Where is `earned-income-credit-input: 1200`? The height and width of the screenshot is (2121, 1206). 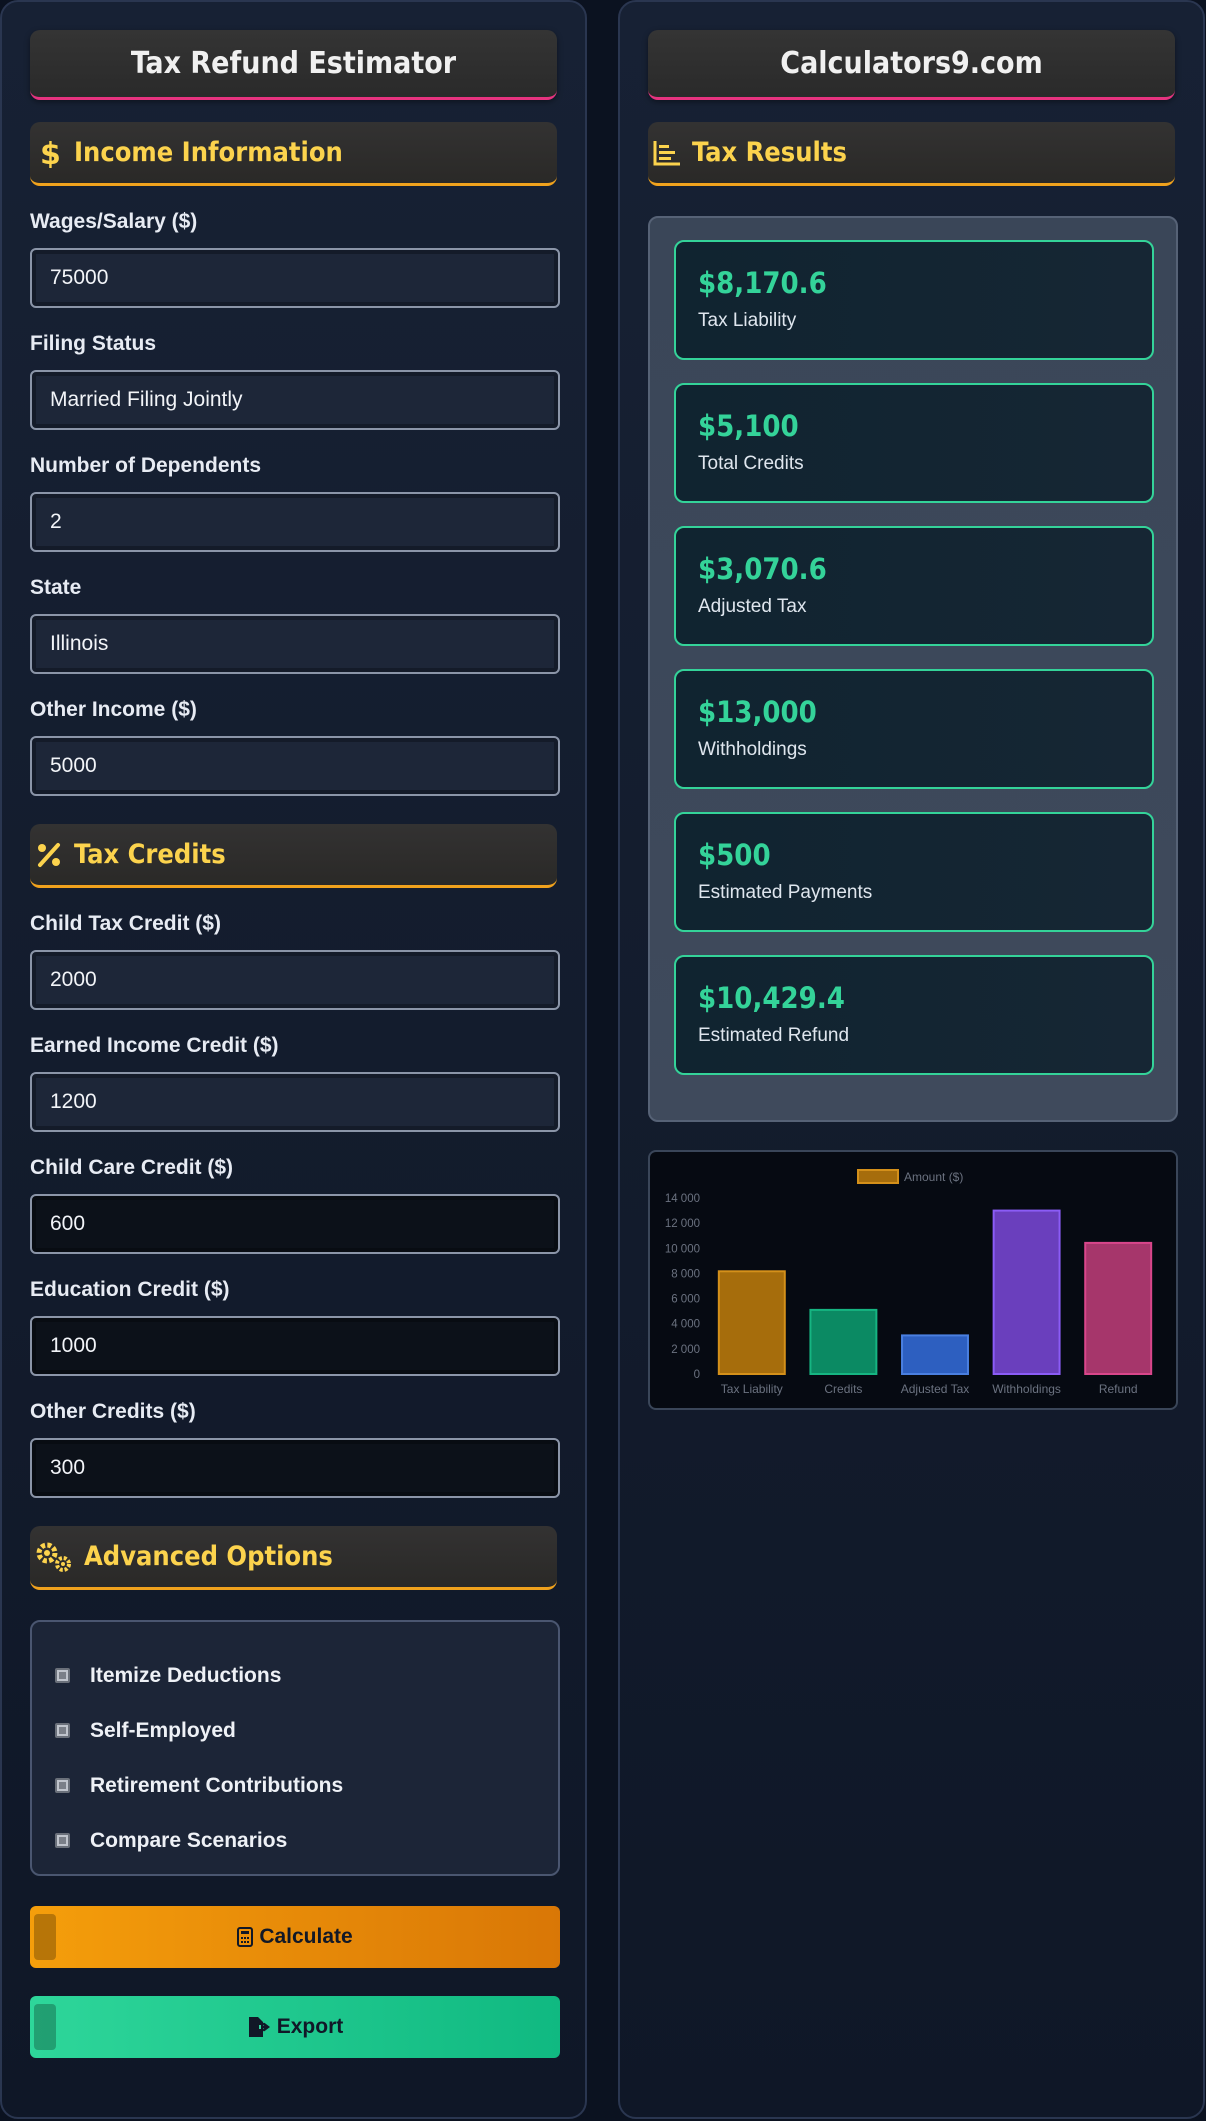
earned-income-credit-input: 1200 is located at coordinates (295, 1102).